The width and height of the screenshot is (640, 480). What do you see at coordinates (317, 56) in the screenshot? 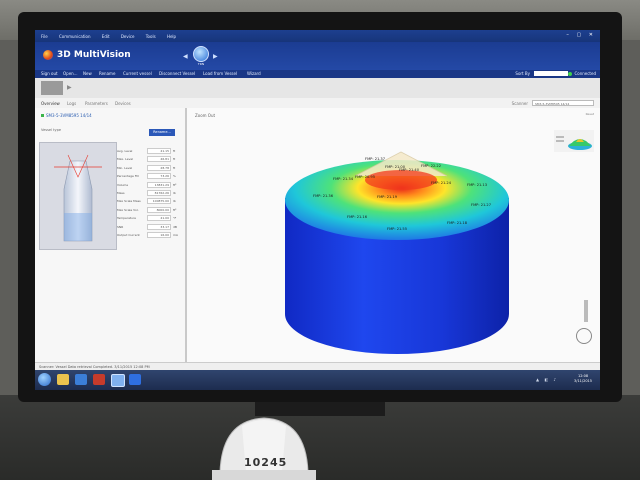
I see `app-header: 3D MultiVision ◀ TRN ▶` at bounding box center [317, 56].